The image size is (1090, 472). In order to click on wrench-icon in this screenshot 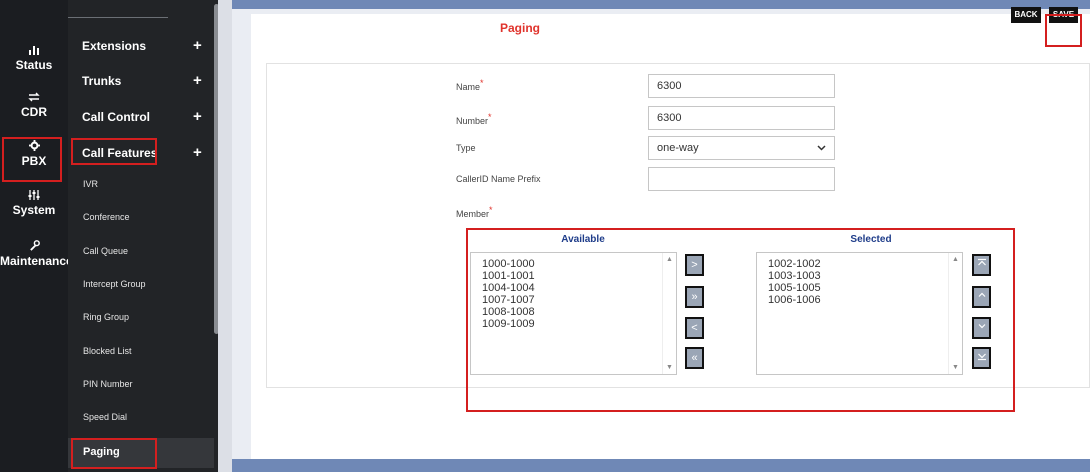, I will do `click(34, 247)`.